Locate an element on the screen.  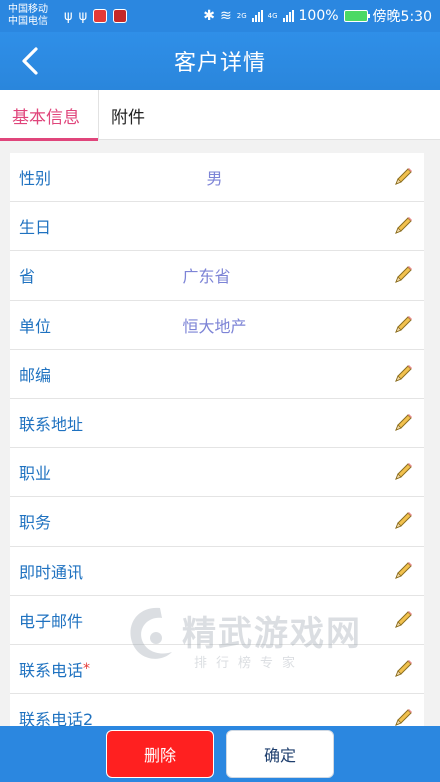
field-row-company: 单位 恒大地产 is located at coordinates (217, 325).